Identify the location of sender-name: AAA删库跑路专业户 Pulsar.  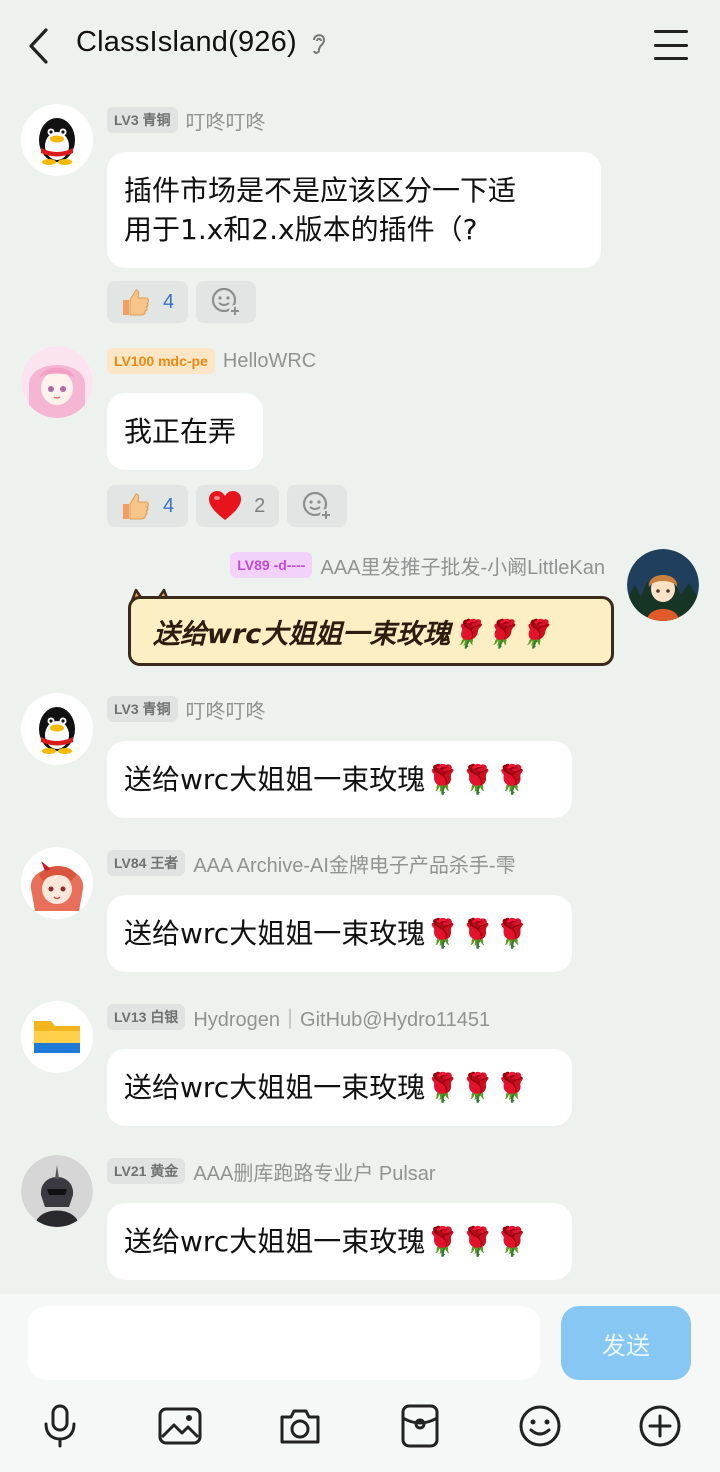
(314, 1171).